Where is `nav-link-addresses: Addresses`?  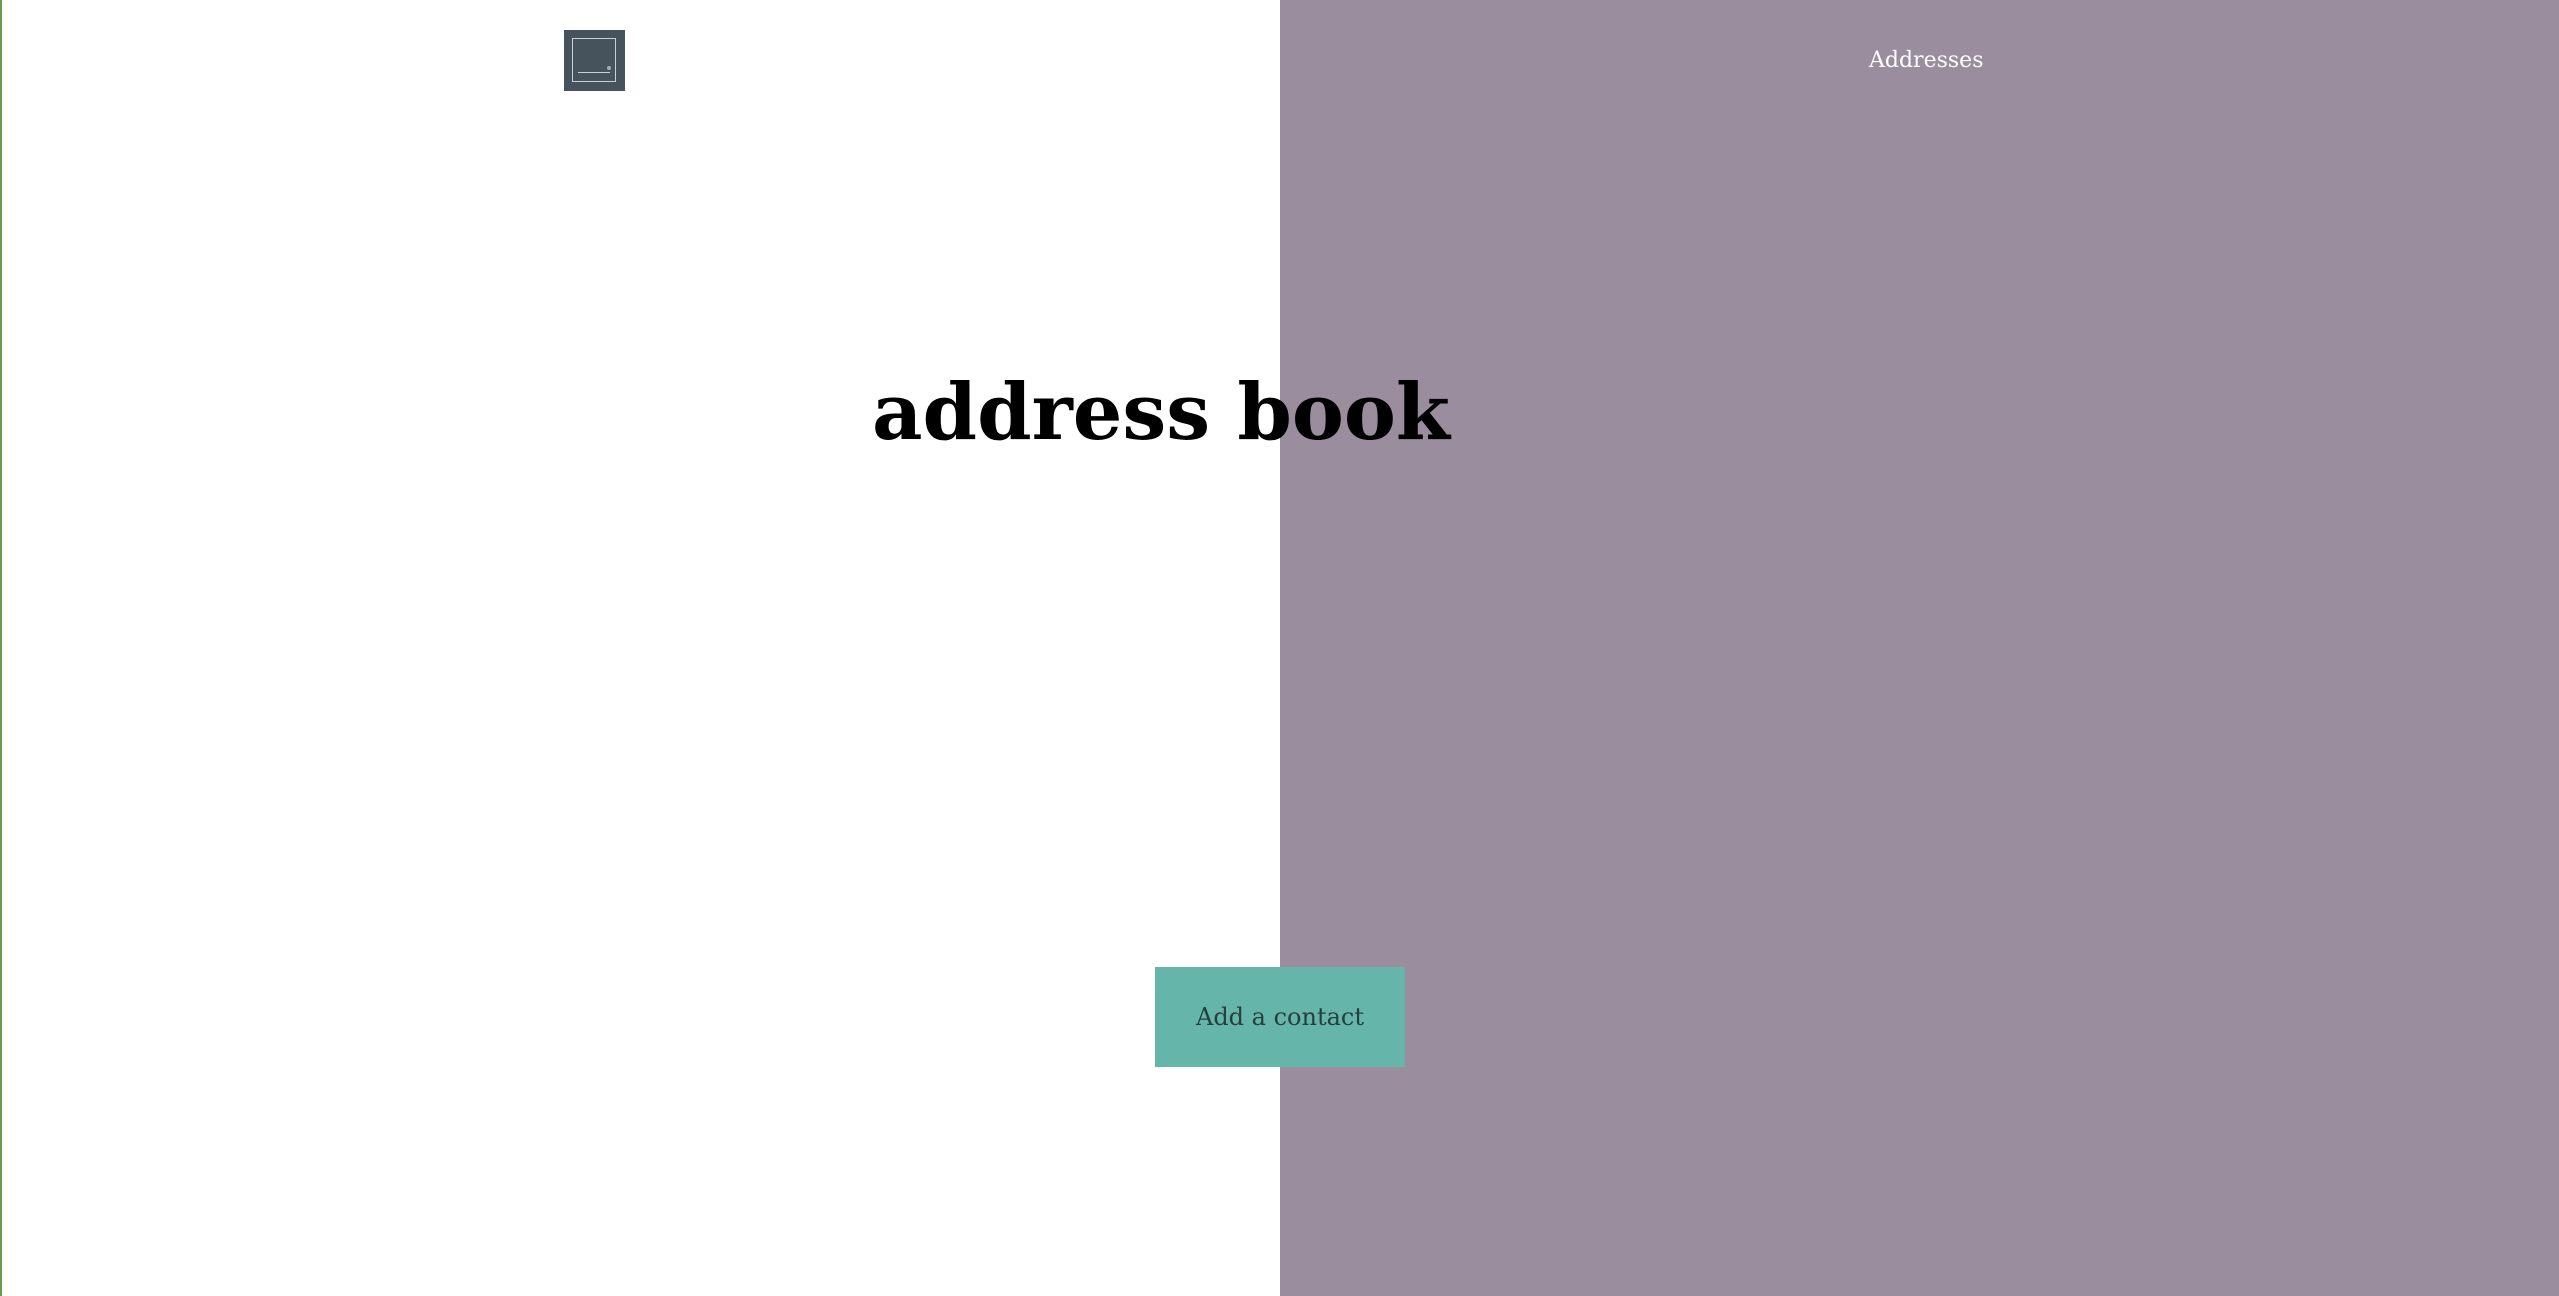
nav-link-addresses: Addresses is located at coordinates (1926, 60).